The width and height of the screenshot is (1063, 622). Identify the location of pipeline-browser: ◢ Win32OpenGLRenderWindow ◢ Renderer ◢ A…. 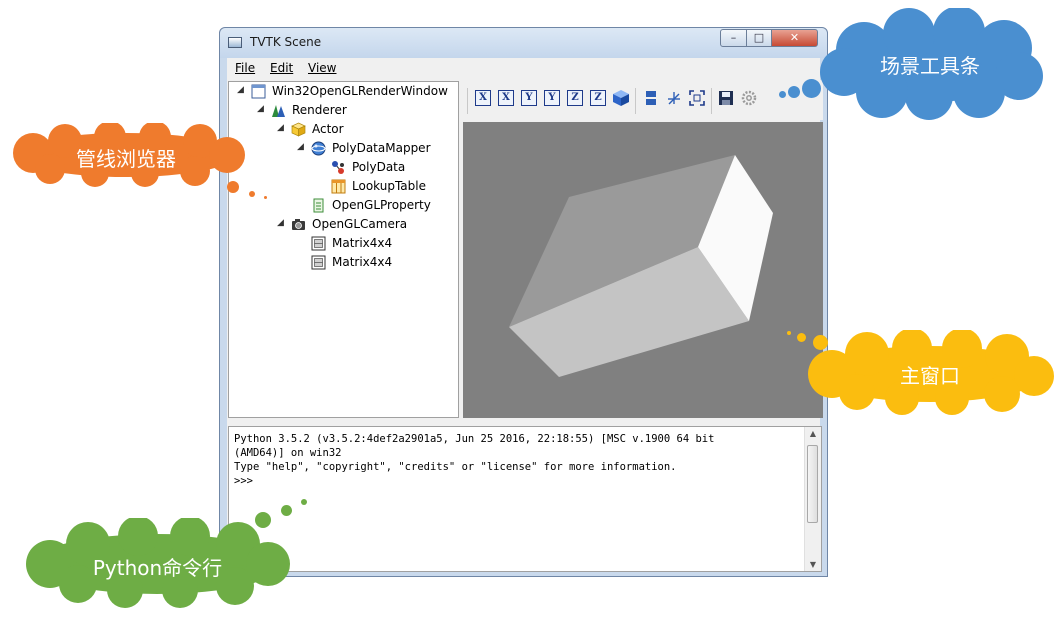
(343, 249).